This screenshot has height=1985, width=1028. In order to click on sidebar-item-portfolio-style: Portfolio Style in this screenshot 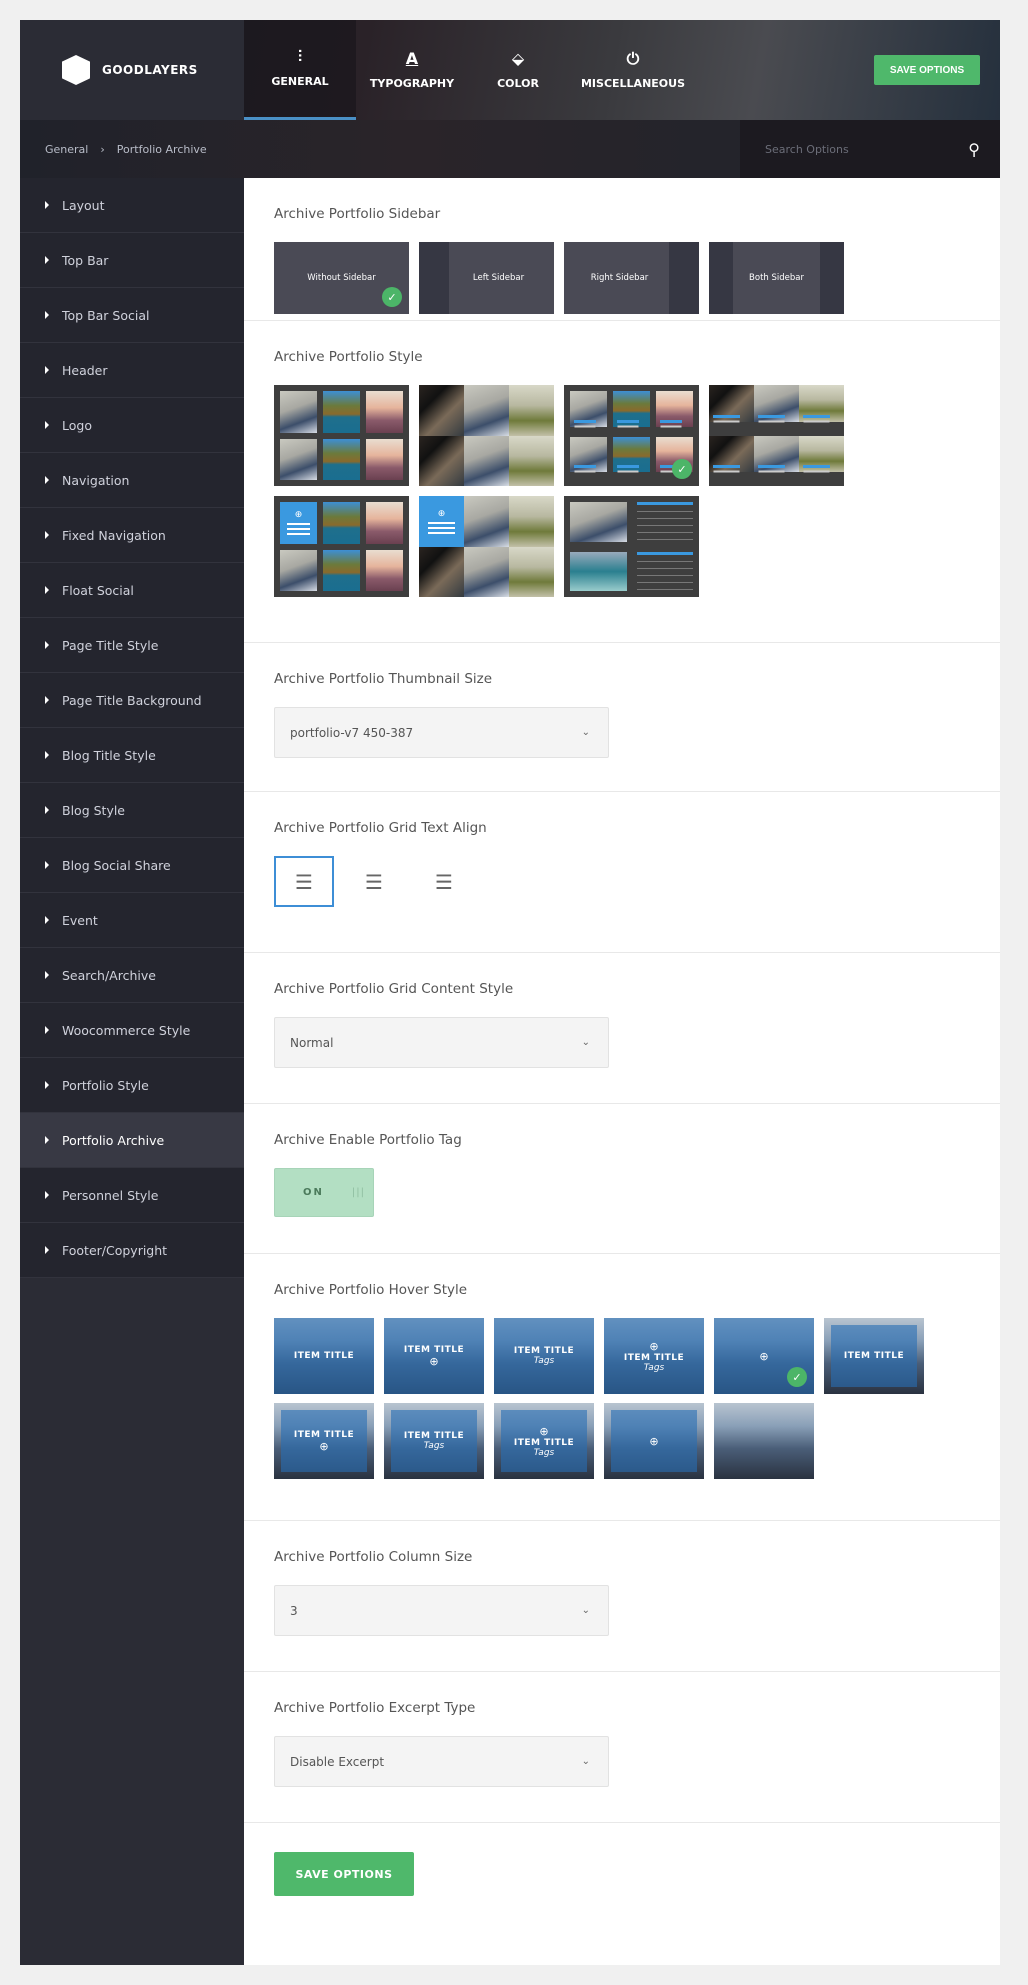, I will do `click(132, 1085)`.